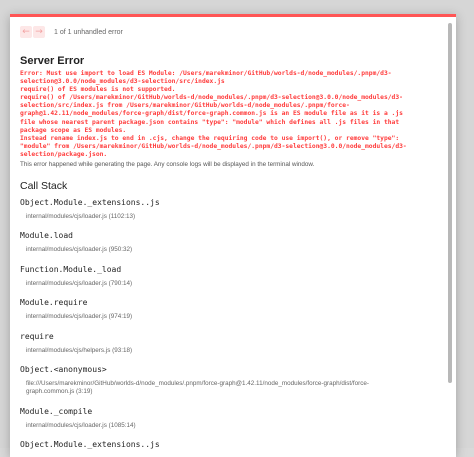  Describe the element at coordinates (64, 154) in the screenshot. I see `error-message-line: selection/package.json.` at that location.